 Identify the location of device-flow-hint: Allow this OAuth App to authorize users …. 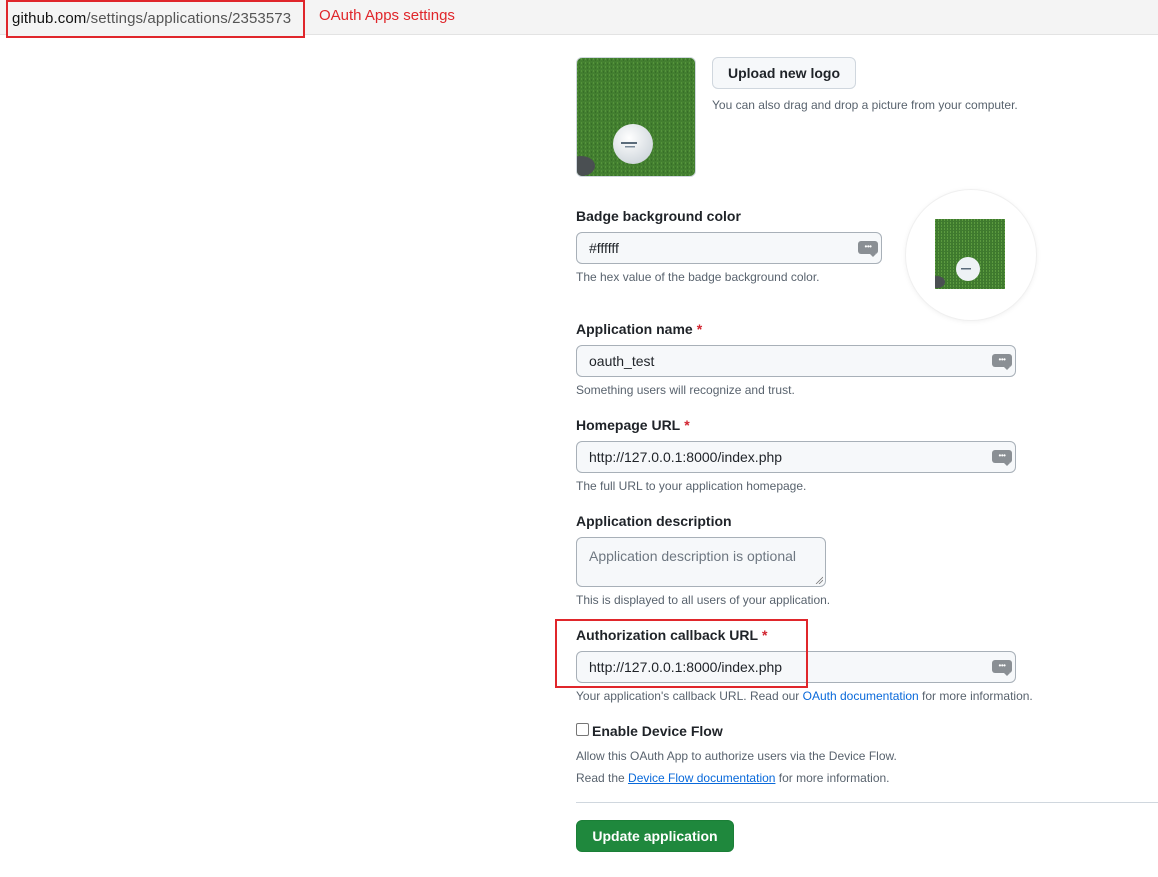
(736, 756).